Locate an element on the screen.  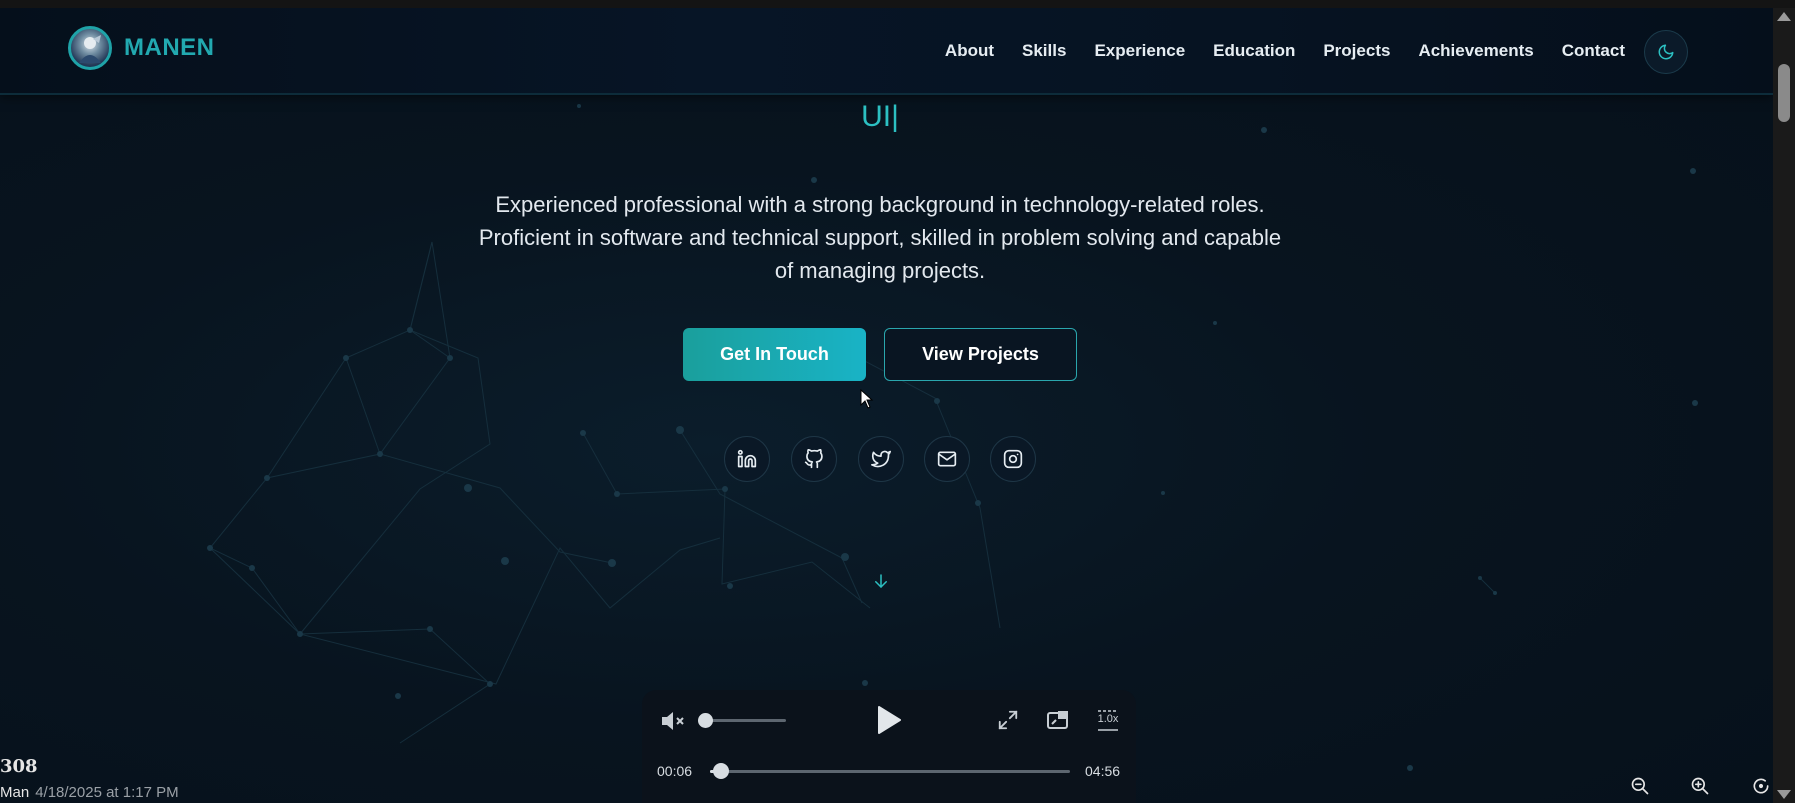
linkedin-icon is located at coordinates (747, 458).